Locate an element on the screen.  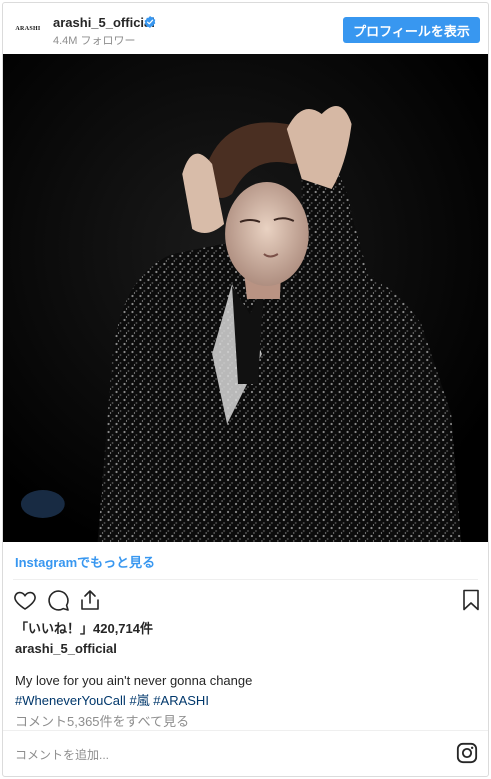
comment-button is located at coordinates (58, 600).